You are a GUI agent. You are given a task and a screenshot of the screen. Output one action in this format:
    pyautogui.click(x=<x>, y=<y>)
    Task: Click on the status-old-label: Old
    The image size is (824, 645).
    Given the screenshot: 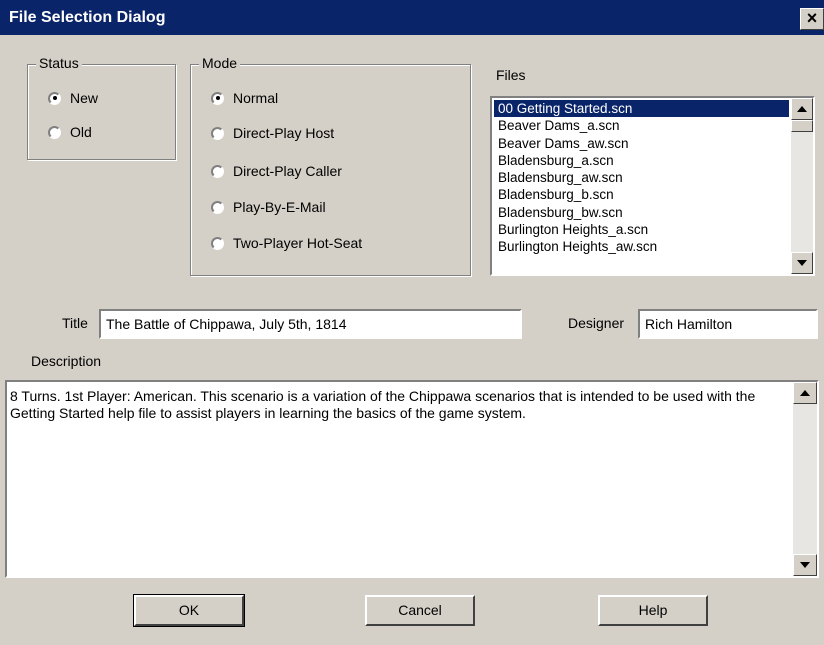 What is the action you would take?
    pyautogui.click(x=81, y=132)
    